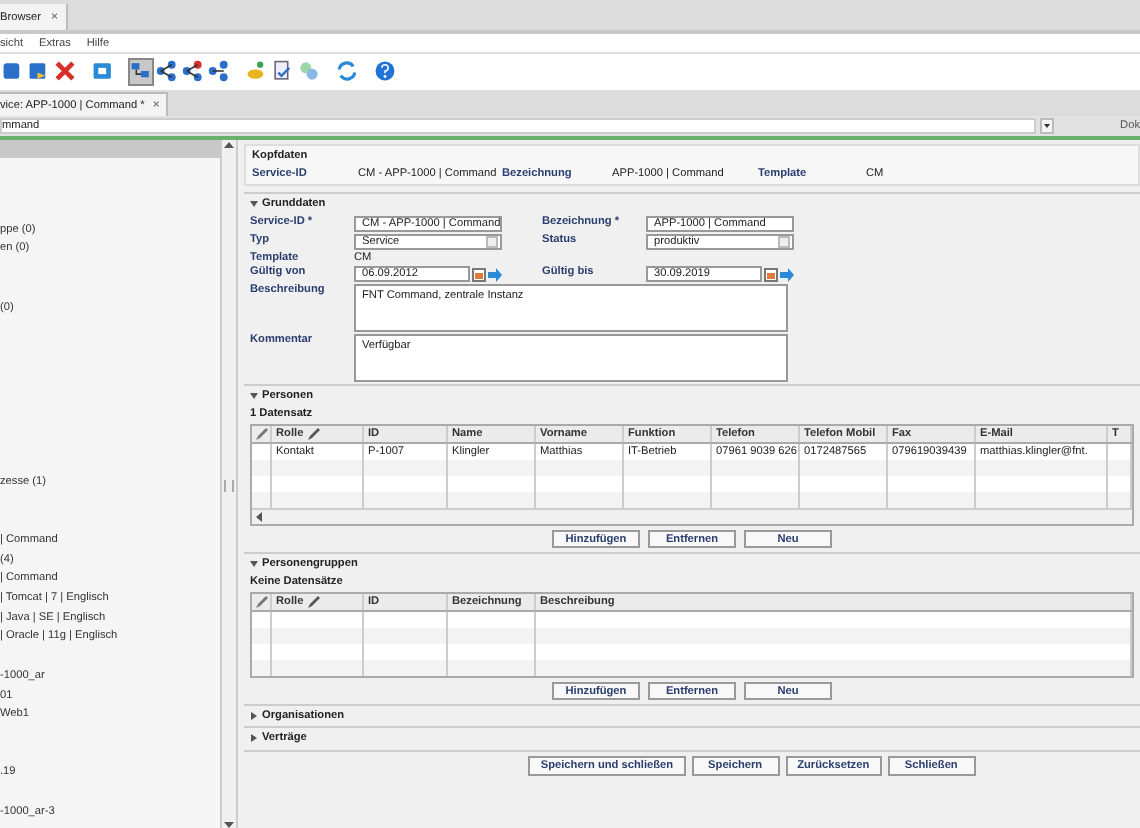 The width and height of the screenshot is (1140, 828). What do you see at coordinates (259, 517) in the screenshot?
I see `scroll-left-icon` at bounding box center [259, 517].